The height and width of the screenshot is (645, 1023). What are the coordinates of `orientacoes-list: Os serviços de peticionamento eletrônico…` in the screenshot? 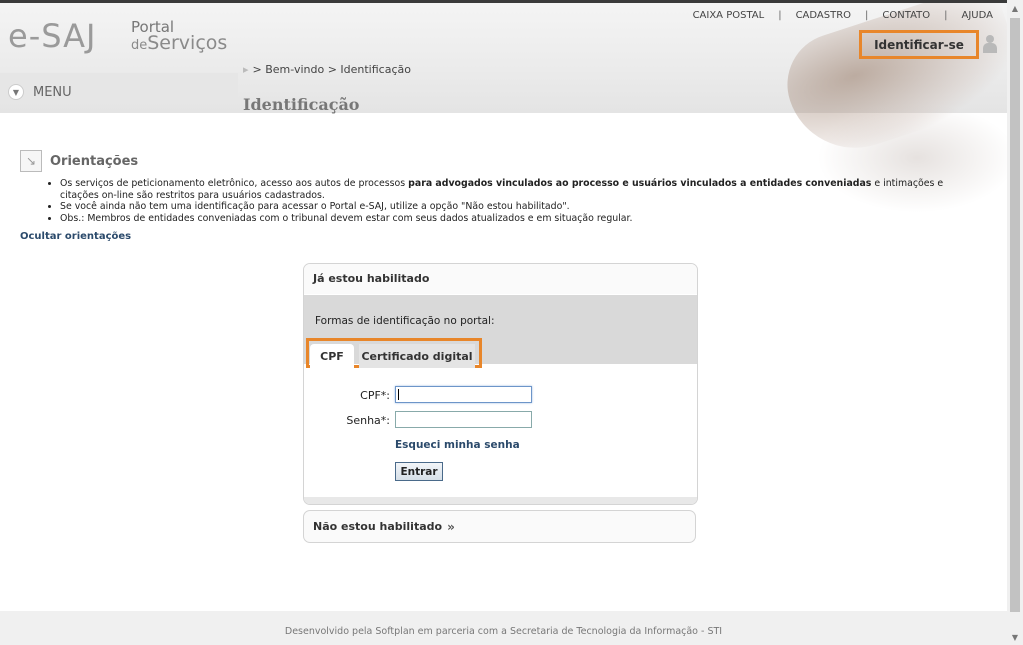 It's located at (500, 201).